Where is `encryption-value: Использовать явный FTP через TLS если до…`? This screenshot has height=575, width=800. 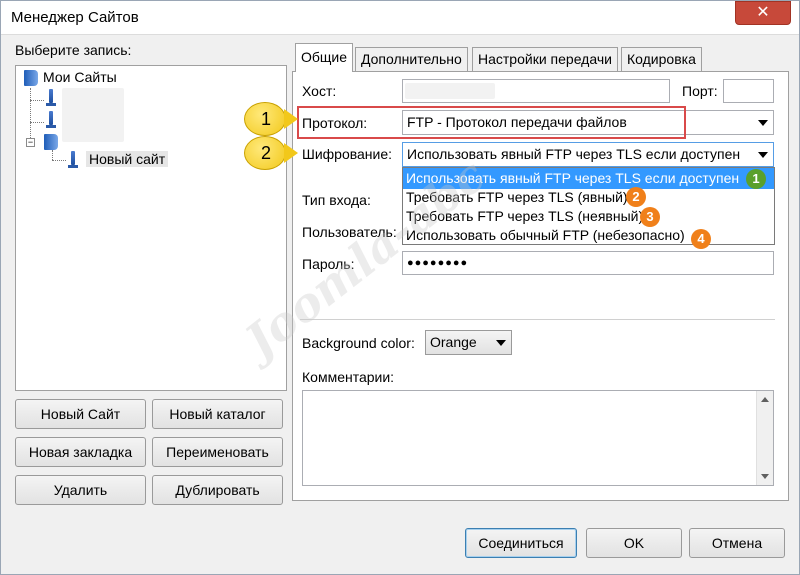
encryption-value: Использовать явный FTP через TLS если до… is located at coordinates (574, 154).